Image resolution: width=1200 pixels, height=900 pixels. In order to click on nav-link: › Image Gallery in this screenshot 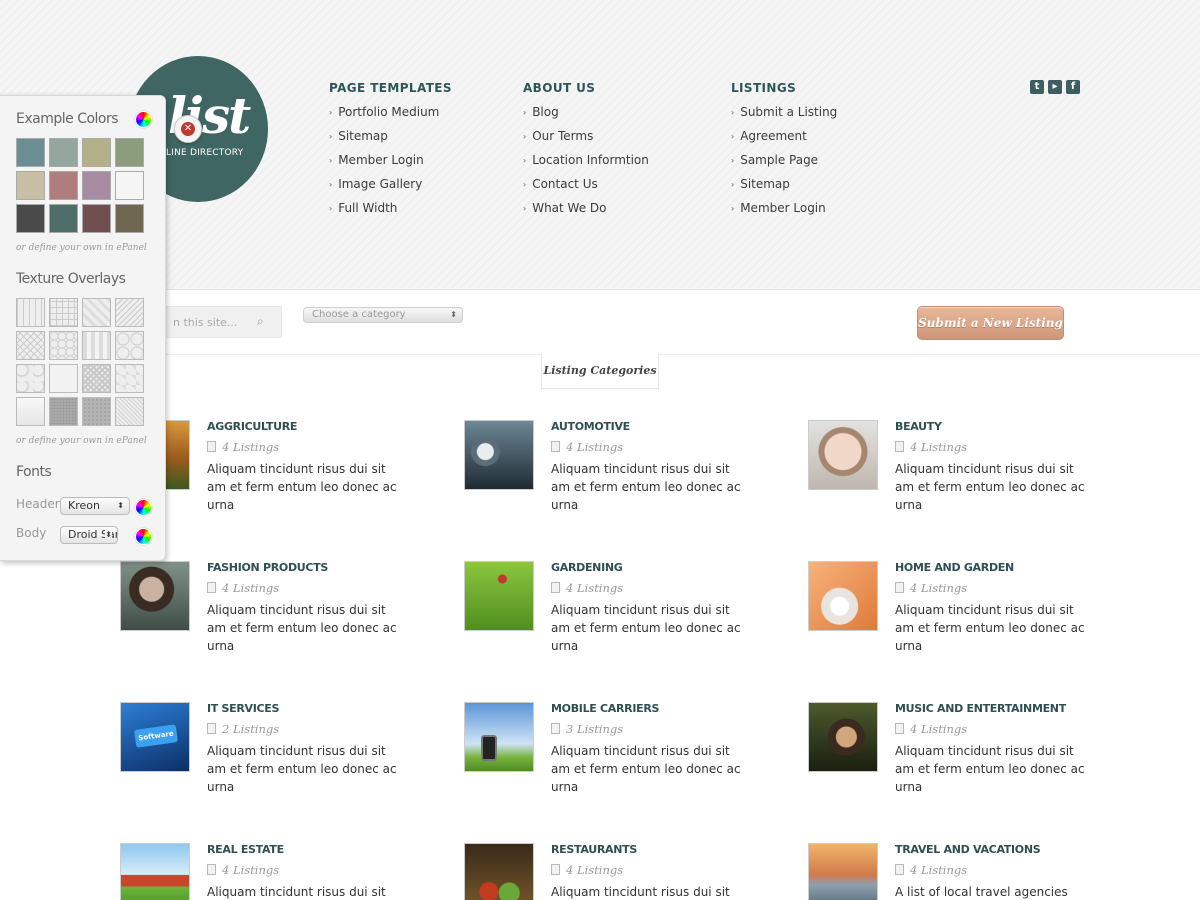, I will do `click(390, 188)`.